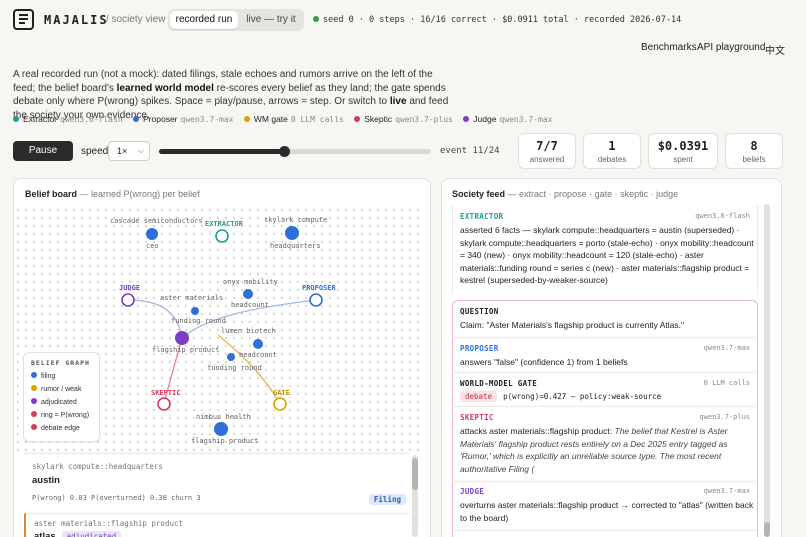 The width and height of the screenshot is (806, 537). I want to click on node-label: headquarters, so click(295, 246).